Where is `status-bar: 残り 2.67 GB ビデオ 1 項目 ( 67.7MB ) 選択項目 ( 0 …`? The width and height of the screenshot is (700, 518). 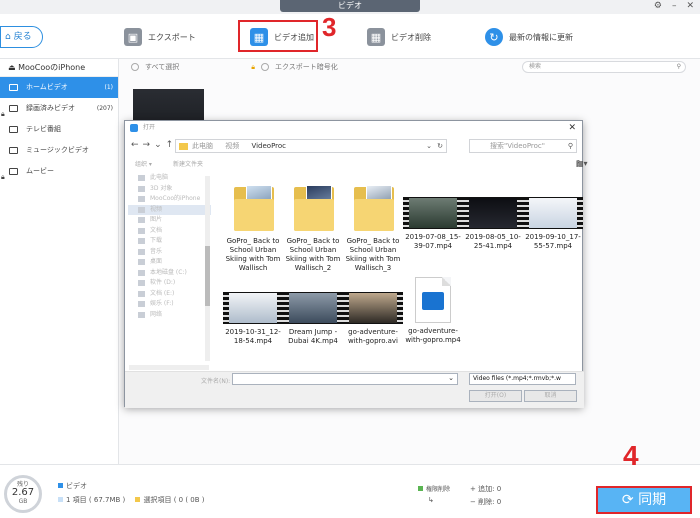
status-bar: 残り 2.67 GB ビデオ 1 項目 ( 67.7MB ) 選択項目 ( 0 … is located at coordinates (350, 491).